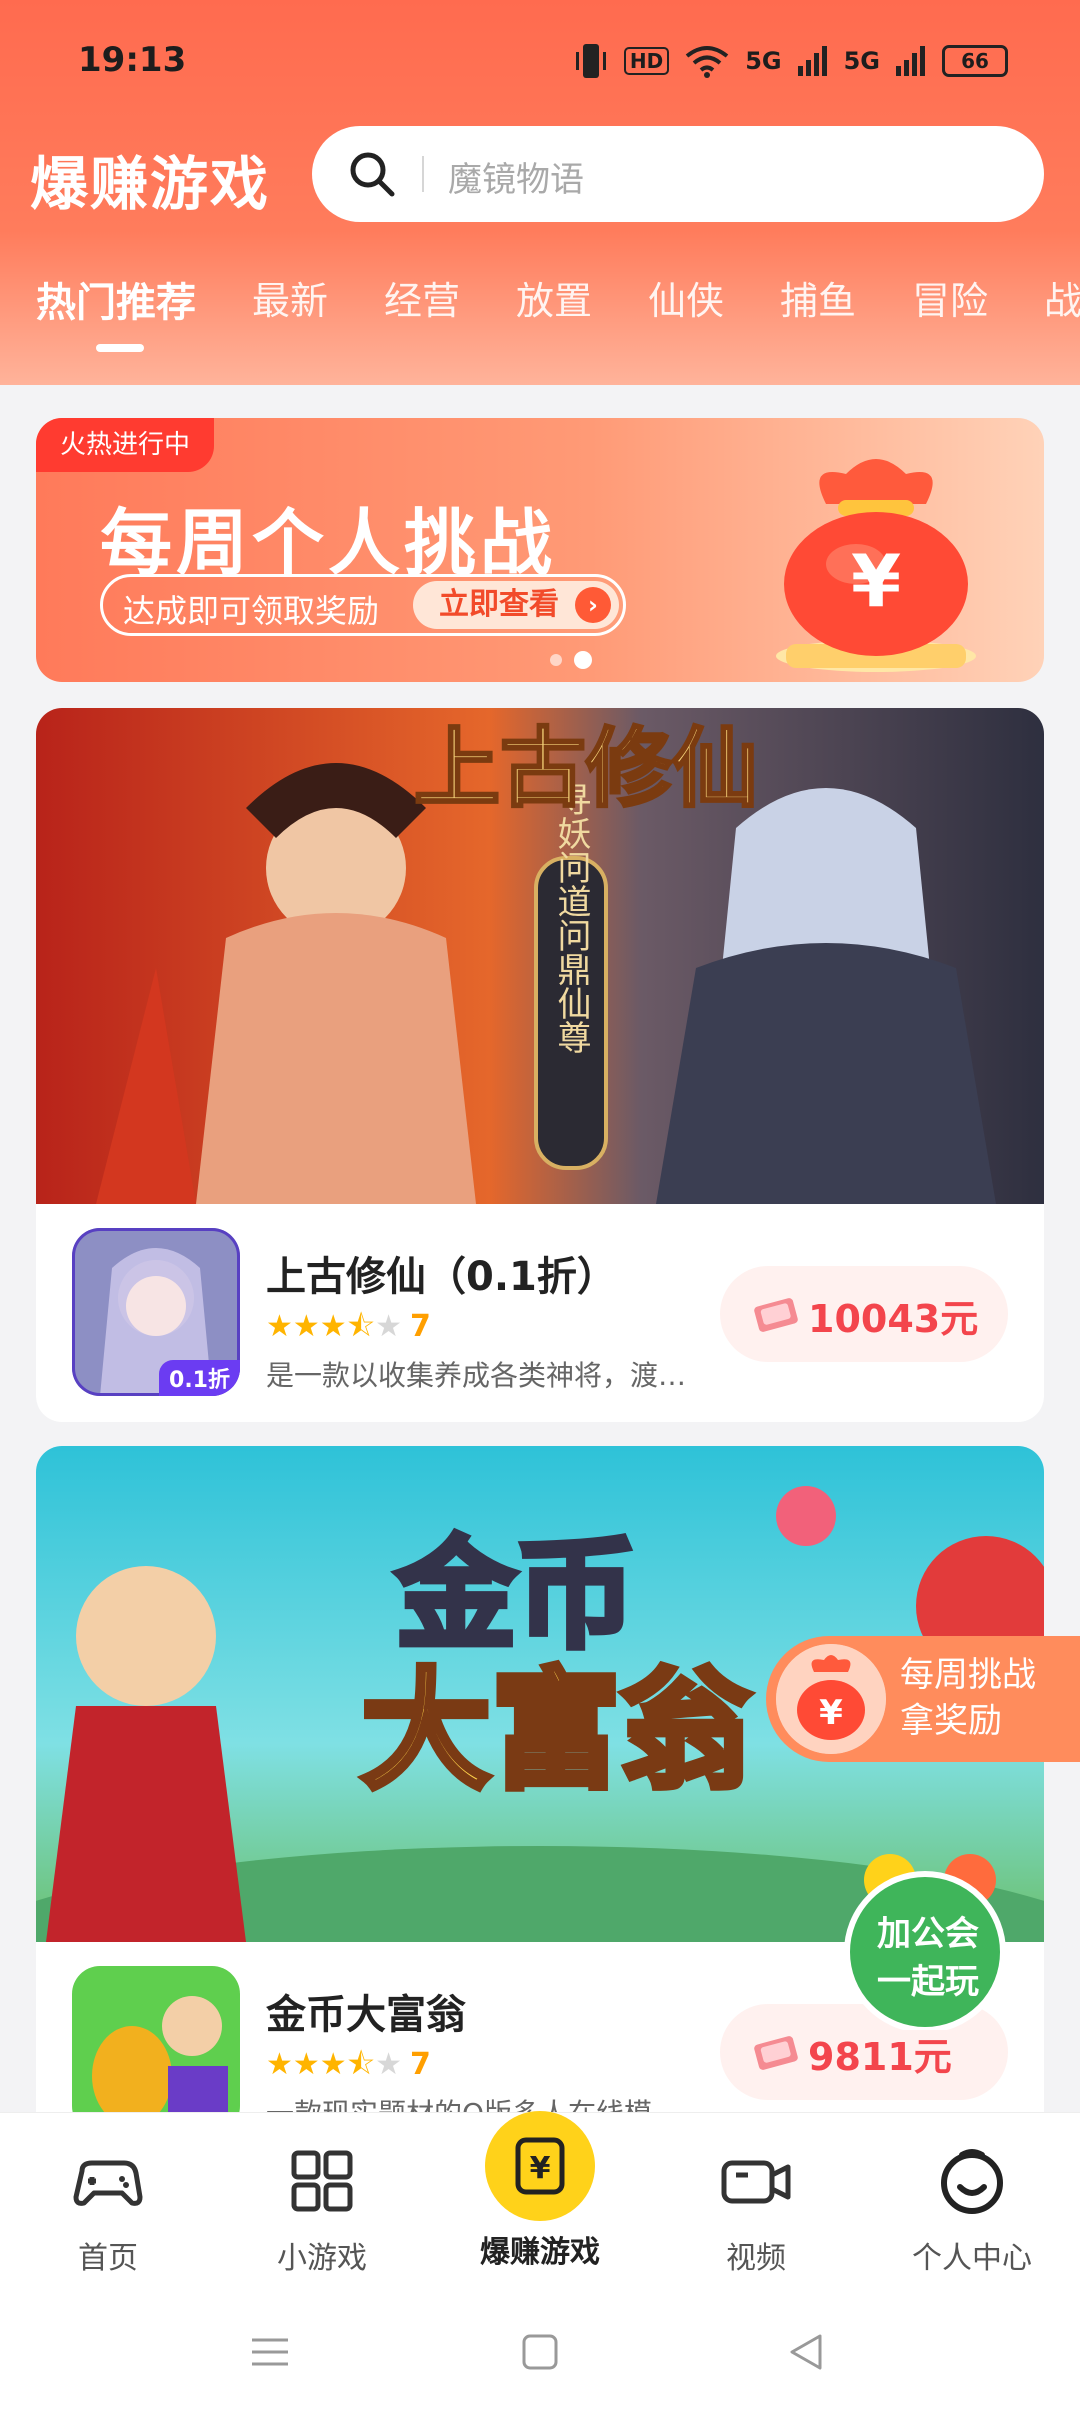  What do you see at coordinates (975, 61) in the screenshot?
I see `battery-icon: 66` at bounding box center [975, 61].